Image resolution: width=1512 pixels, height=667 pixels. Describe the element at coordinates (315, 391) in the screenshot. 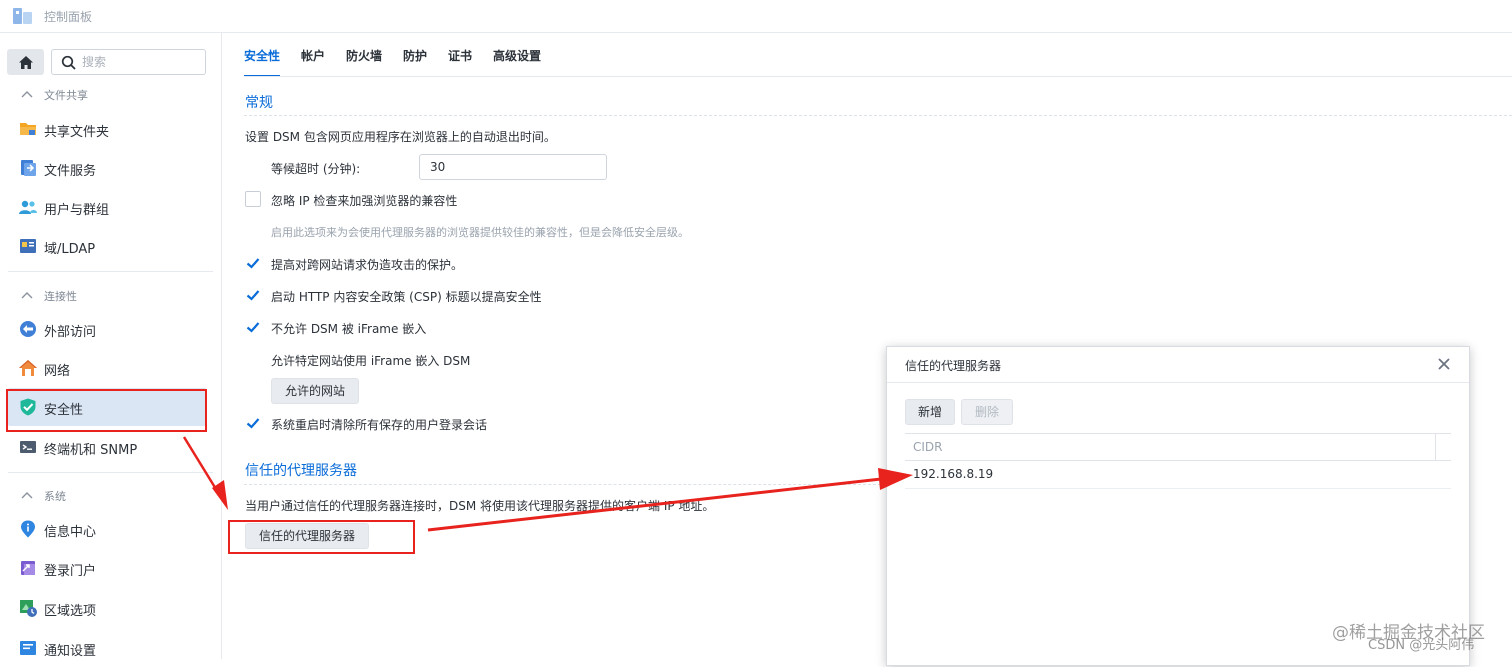

I see `allowed-sites-button: 允许的网站` at that location.